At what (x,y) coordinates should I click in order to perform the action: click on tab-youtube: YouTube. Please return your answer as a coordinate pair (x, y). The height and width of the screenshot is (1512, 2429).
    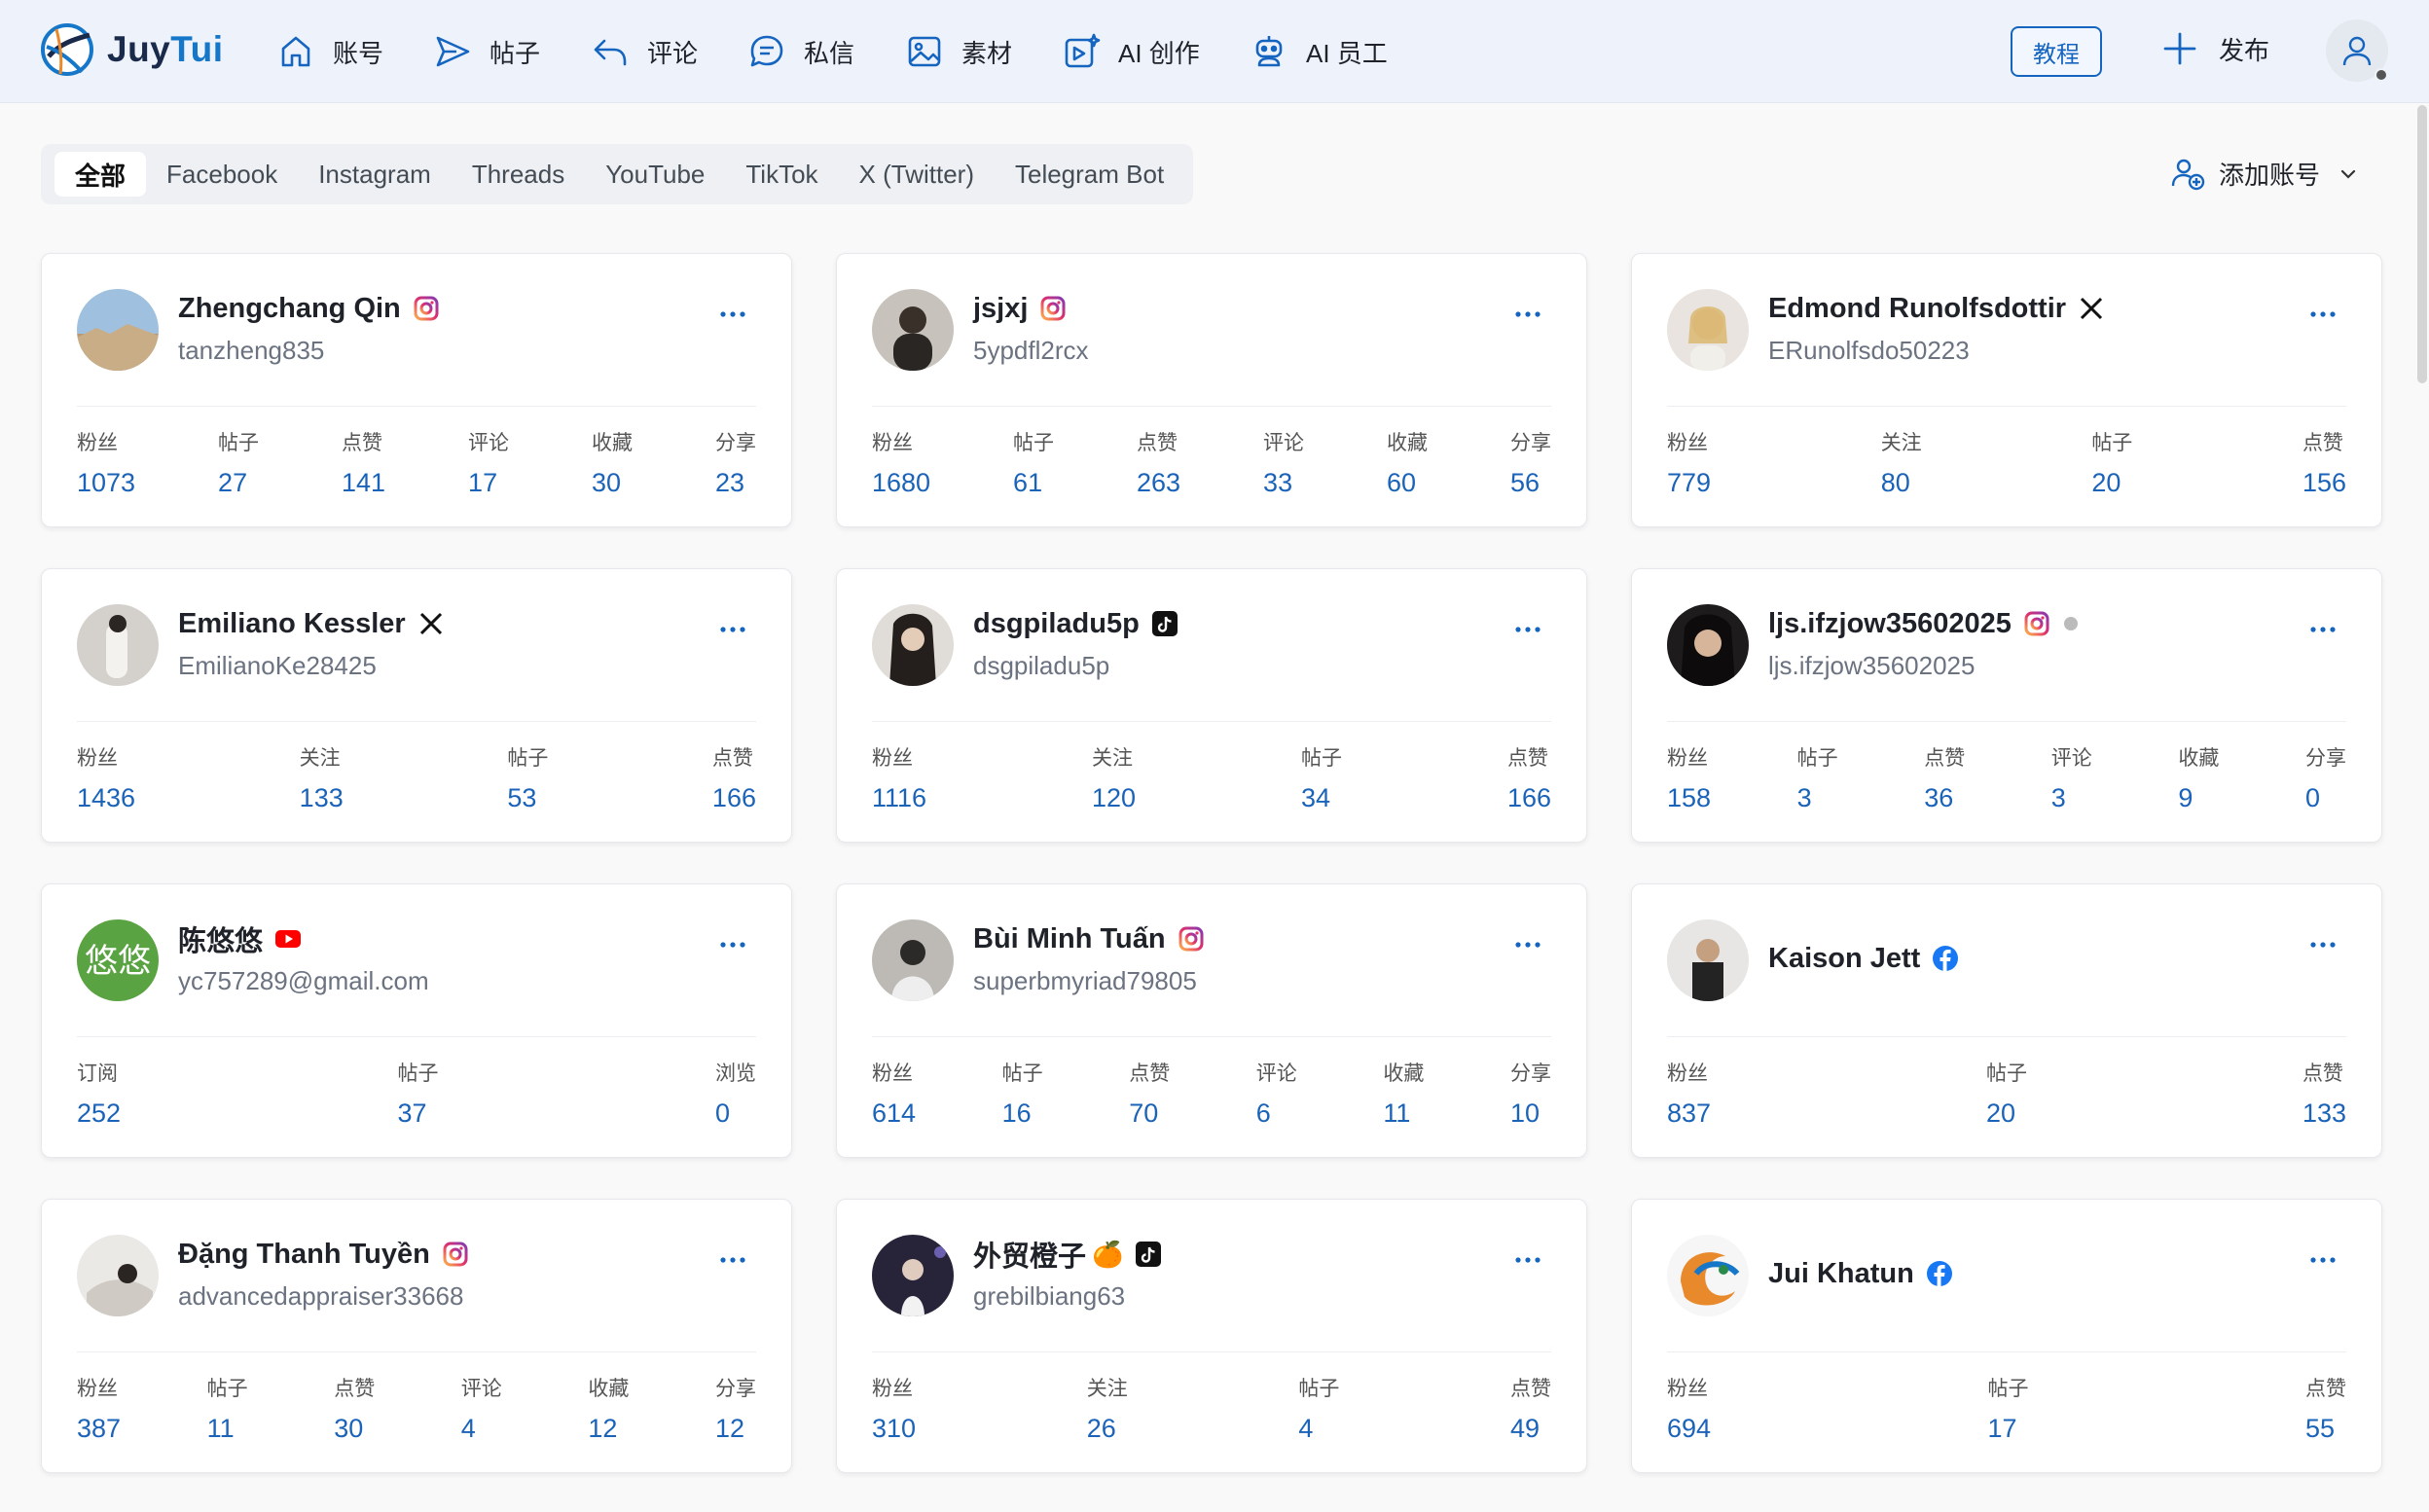
    Looking at the image, I should click on (655, 174).